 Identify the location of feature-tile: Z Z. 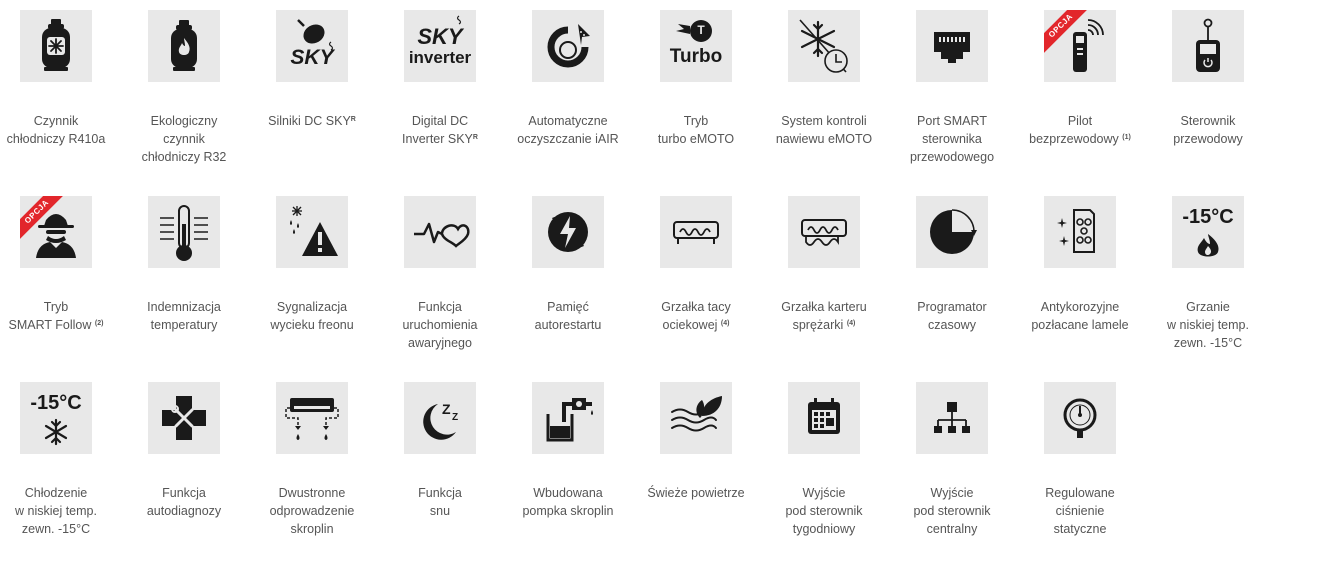
(440, 418).